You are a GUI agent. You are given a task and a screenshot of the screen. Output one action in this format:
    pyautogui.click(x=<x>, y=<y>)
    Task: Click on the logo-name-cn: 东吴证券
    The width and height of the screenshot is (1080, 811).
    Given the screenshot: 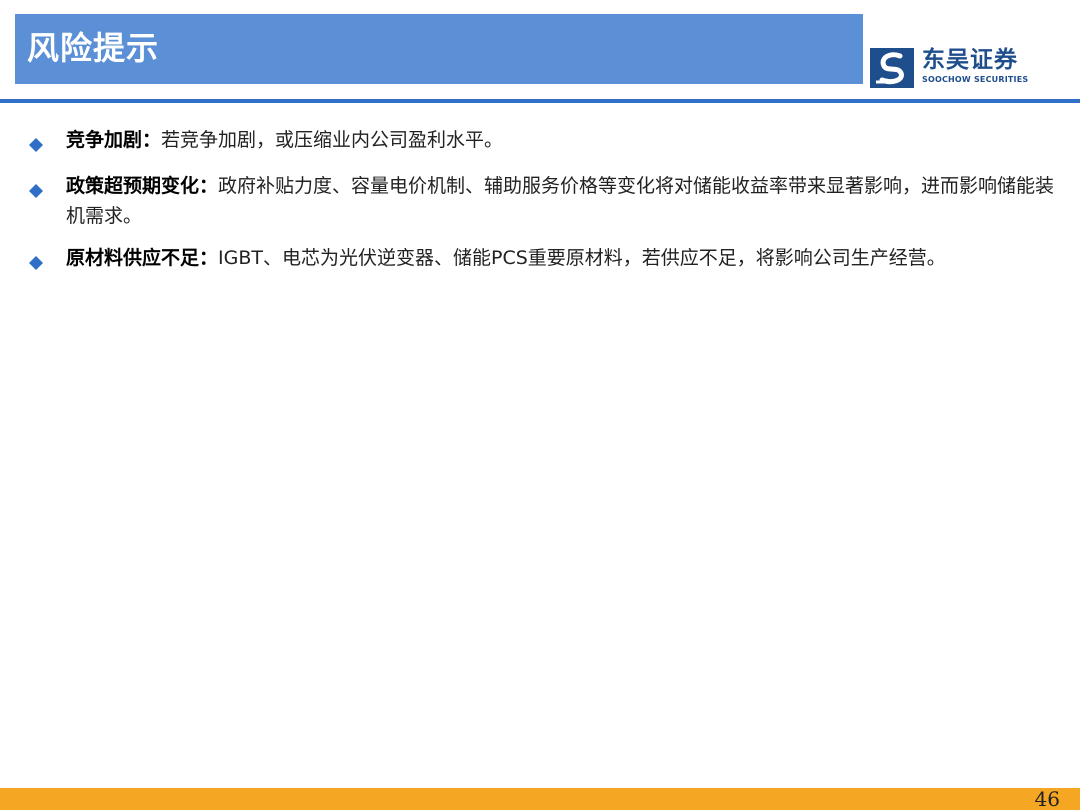 What is the action you would take?
    pyautogui.click(x=970, y=60)
    